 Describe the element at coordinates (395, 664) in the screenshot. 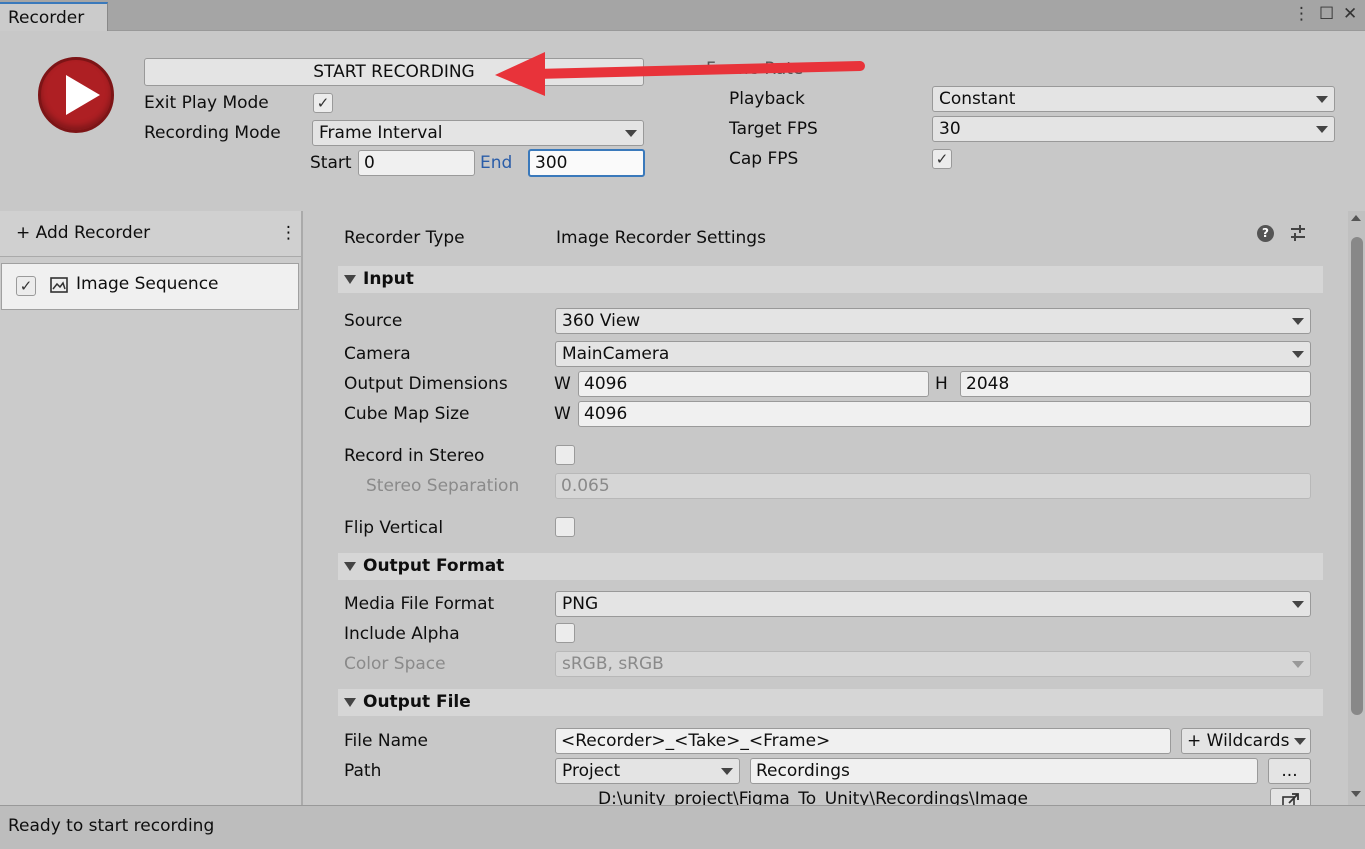

I see `color-space-label: Color Space` at that location.